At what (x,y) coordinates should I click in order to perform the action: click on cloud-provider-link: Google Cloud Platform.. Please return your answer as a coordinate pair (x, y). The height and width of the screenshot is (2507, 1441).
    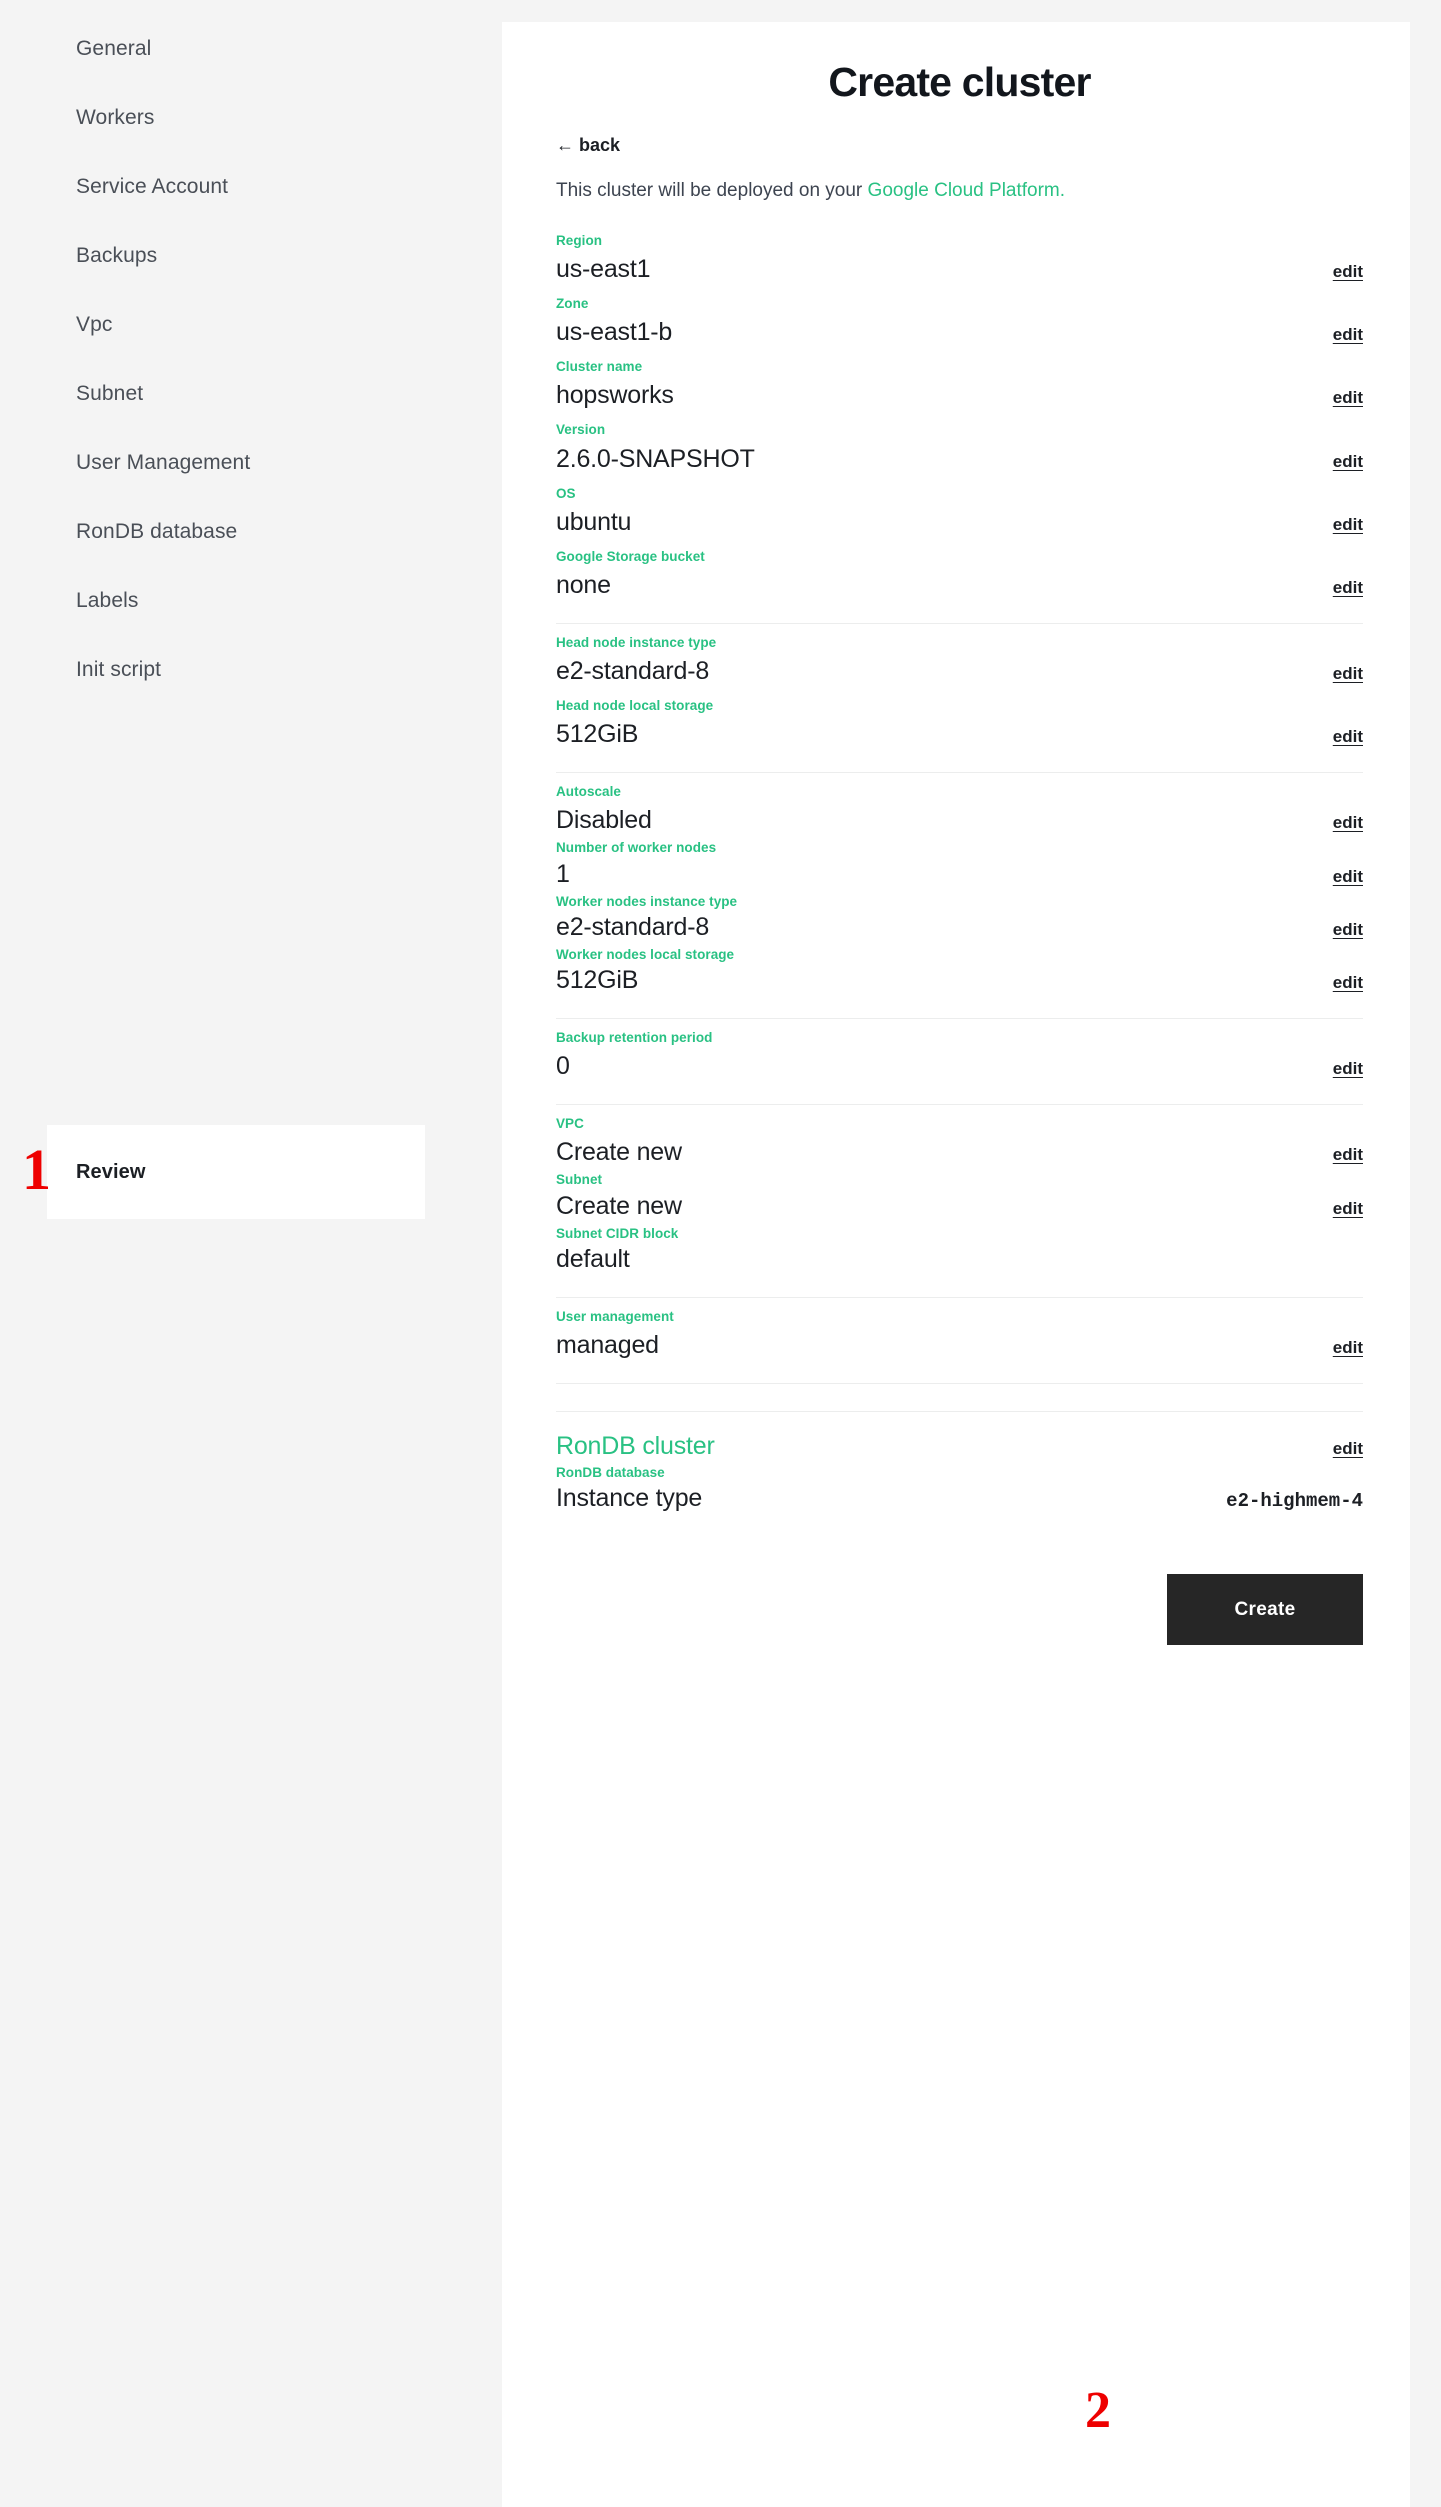
    Looking at the image, I should click on (967, 190).